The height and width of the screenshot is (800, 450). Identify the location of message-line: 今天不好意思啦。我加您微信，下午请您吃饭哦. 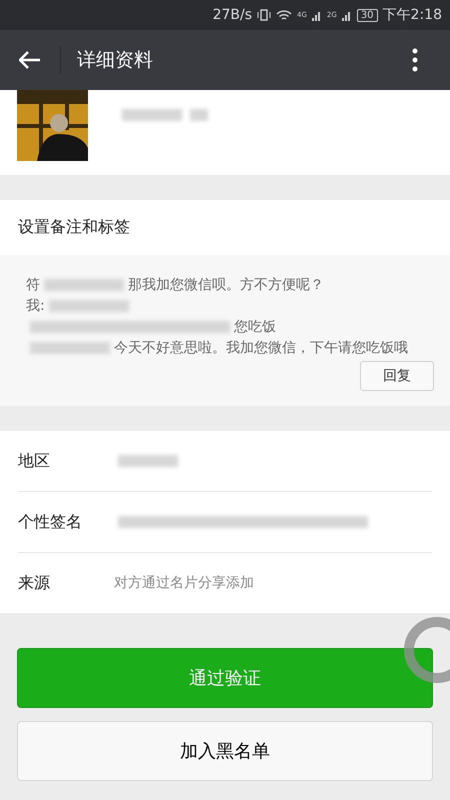
(230, 348).